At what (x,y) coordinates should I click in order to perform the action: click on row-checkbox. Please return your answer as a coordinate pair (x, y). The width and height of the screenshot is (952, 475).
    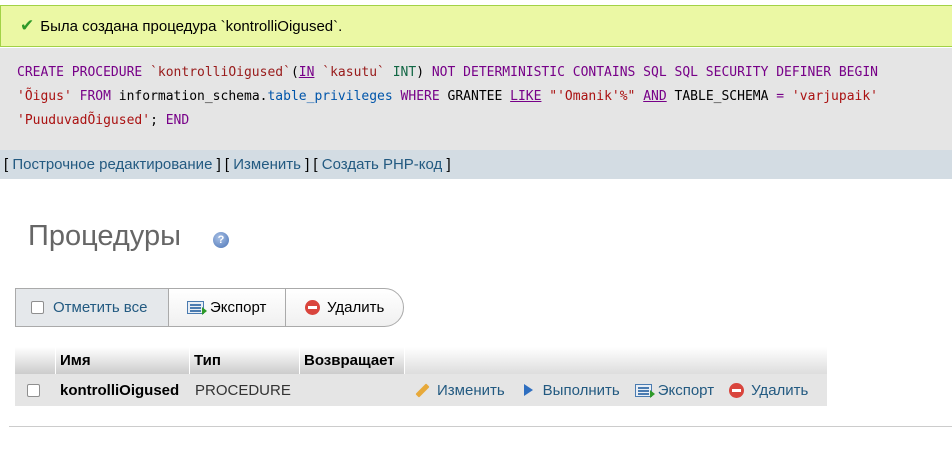
    Looking at the image, I should click on (33, 390).